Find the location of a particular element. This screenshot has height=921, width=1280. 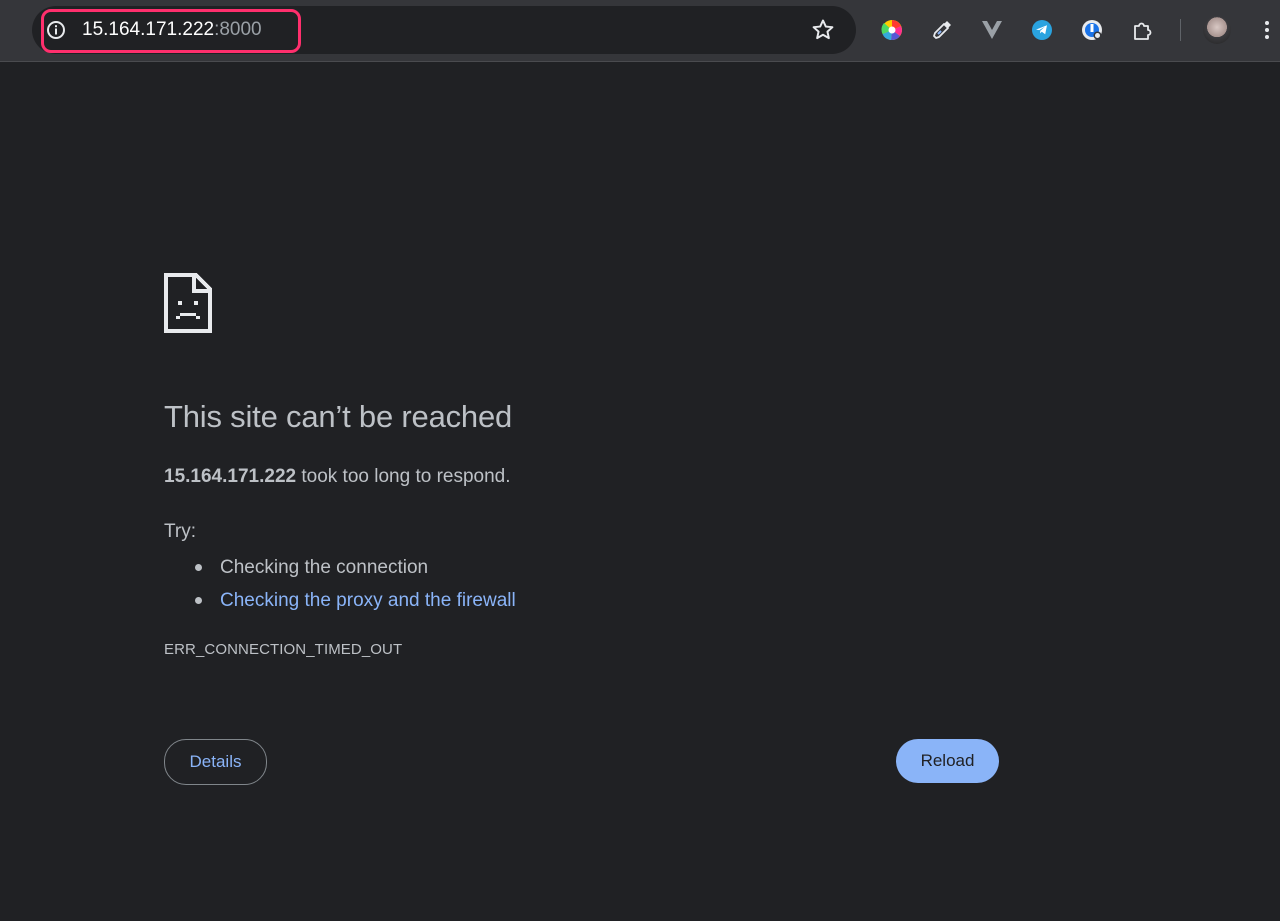

error-code: ERR_CONNECTION_TIMED_OUT is located at coordinates (283, 649).